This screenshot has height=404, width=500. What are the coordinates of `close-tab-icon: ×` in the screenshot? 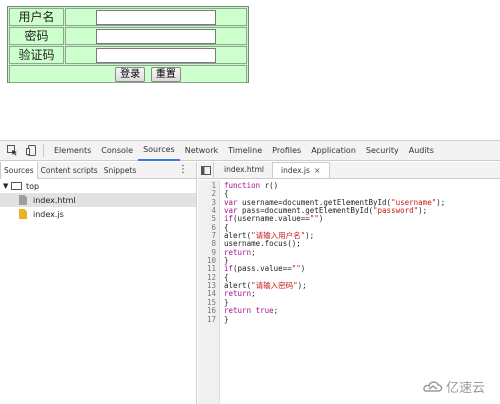 It's located at (317, 170).